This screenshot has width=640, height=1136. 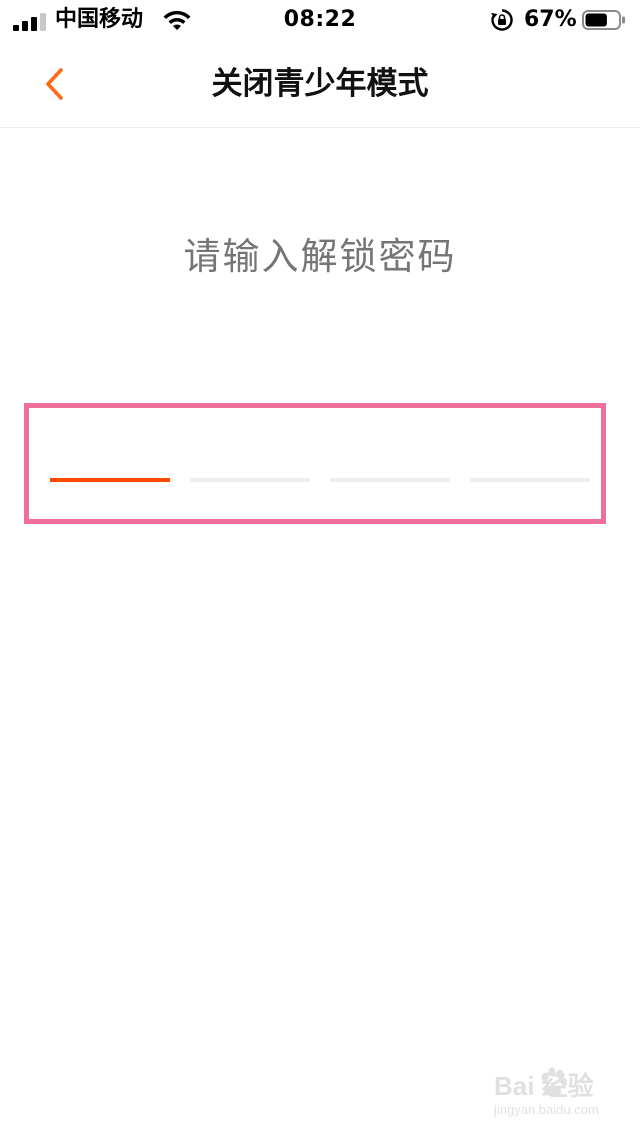 I want to click on nav-bar: 关闭青少年模式, so click(x=320, y=84).